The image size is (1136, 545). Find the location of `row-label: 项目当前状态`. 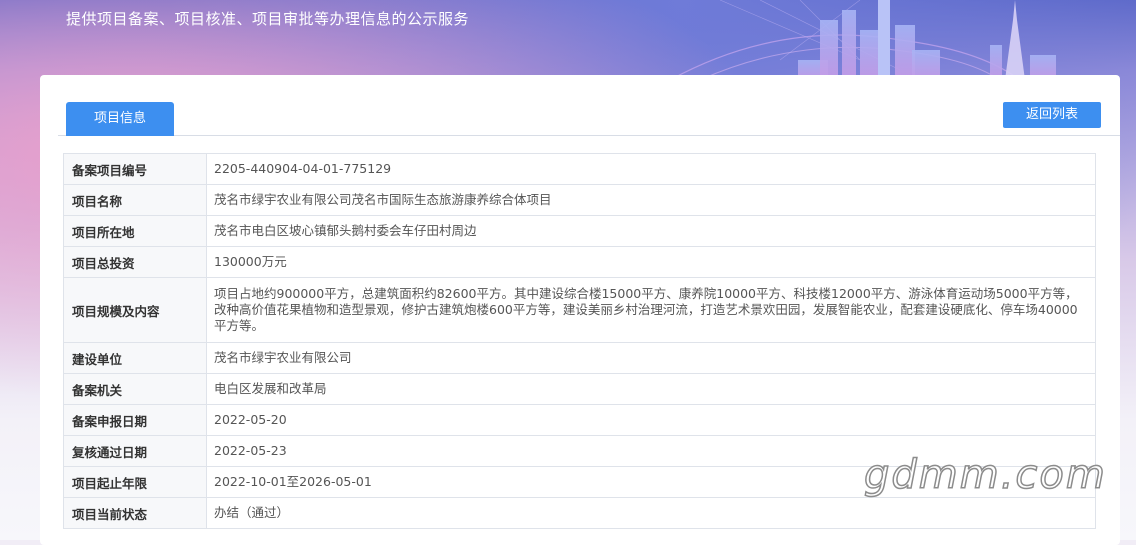

row-label: 项目当前状态 is located at coordinates (135, 513).